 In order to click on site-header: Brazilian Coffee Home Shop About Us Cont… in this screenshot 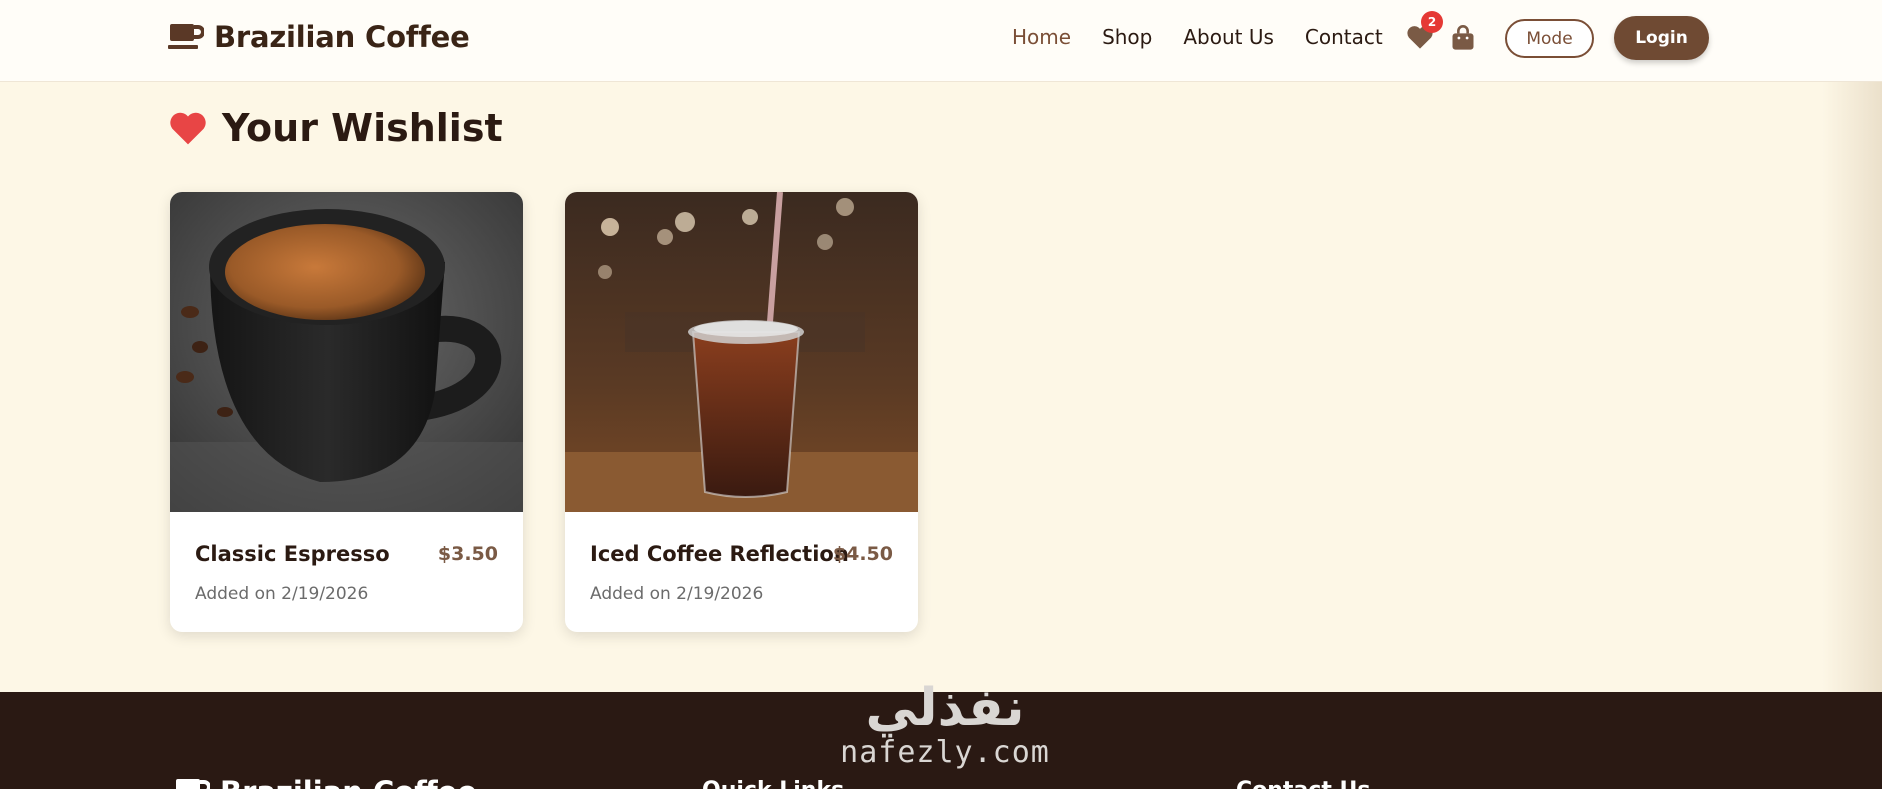, I will do `click(941, 41)`.